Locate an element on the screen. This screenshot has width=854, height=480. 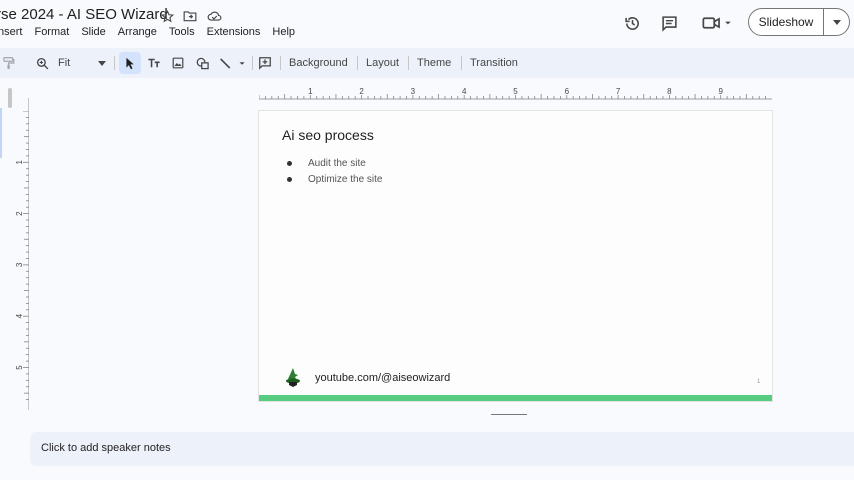
add-comment-icon is located at coordinates (265, 63).